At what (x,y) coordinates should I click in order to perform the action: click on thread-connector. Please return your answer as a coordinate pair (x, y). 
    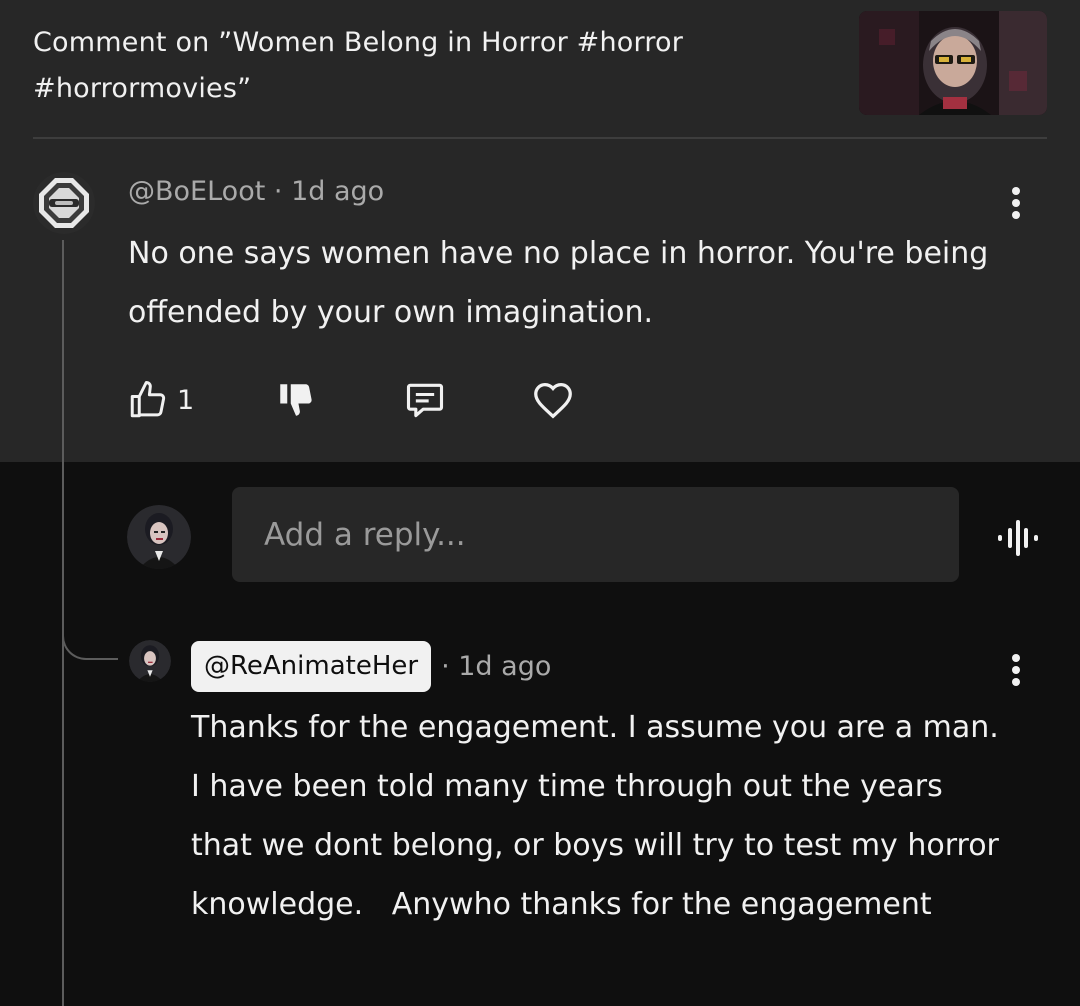
    Looking at the image, I should click on (90, 635).